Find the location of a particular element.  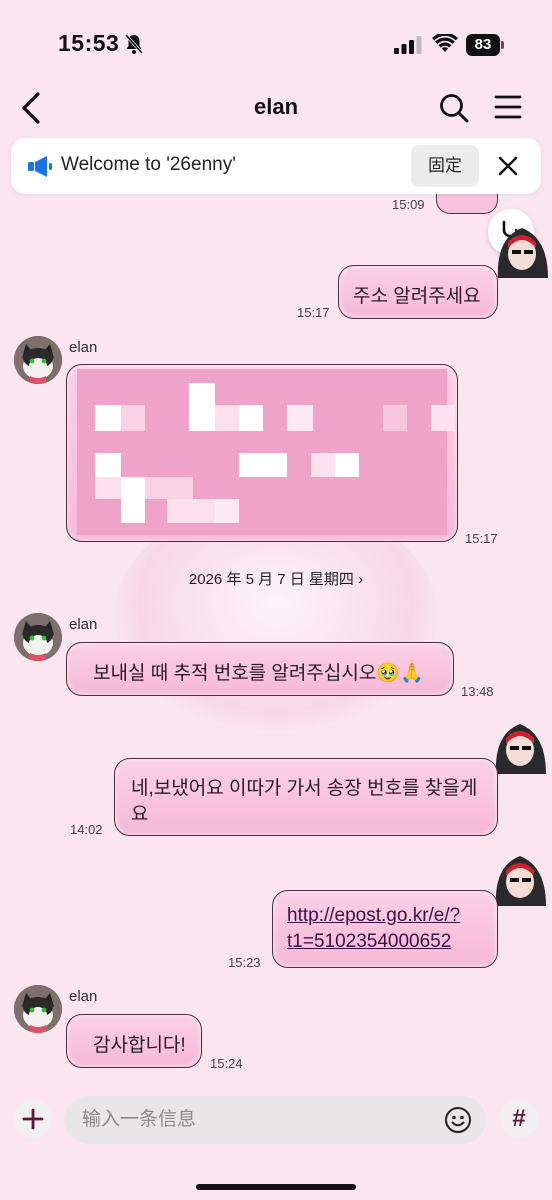

battery-indicator: 83 is located at coordinates (485, 45).